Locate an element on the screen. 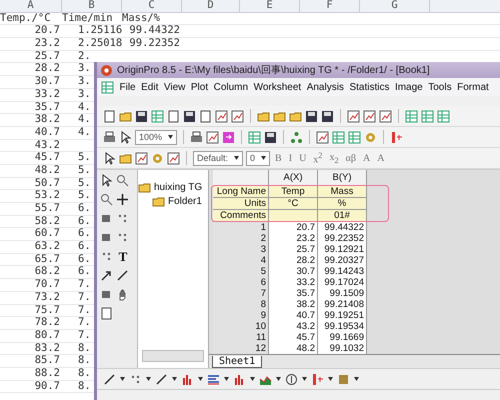  text-tool: T is located at coordinates (123, 258).